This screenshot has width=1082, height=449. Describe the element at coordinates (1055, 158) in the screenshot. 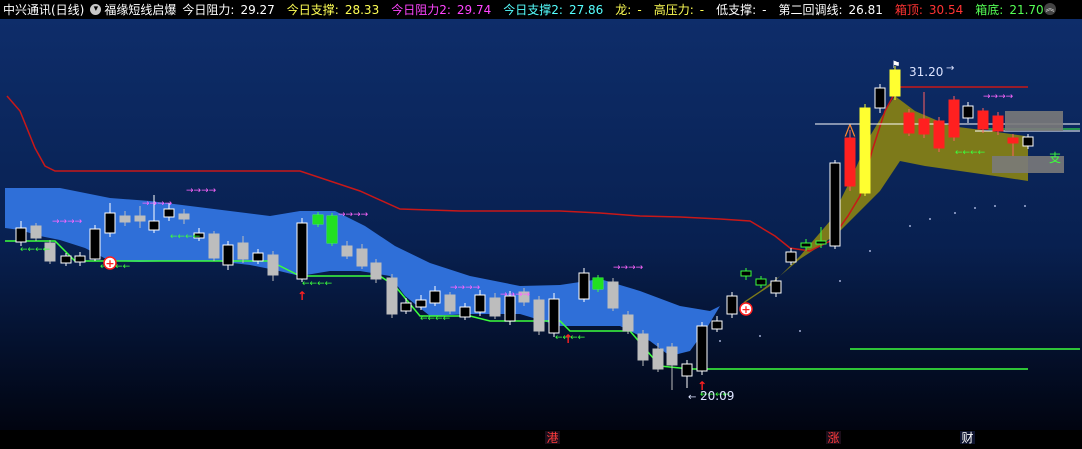

I see `support-zone-label: 支` at that location.